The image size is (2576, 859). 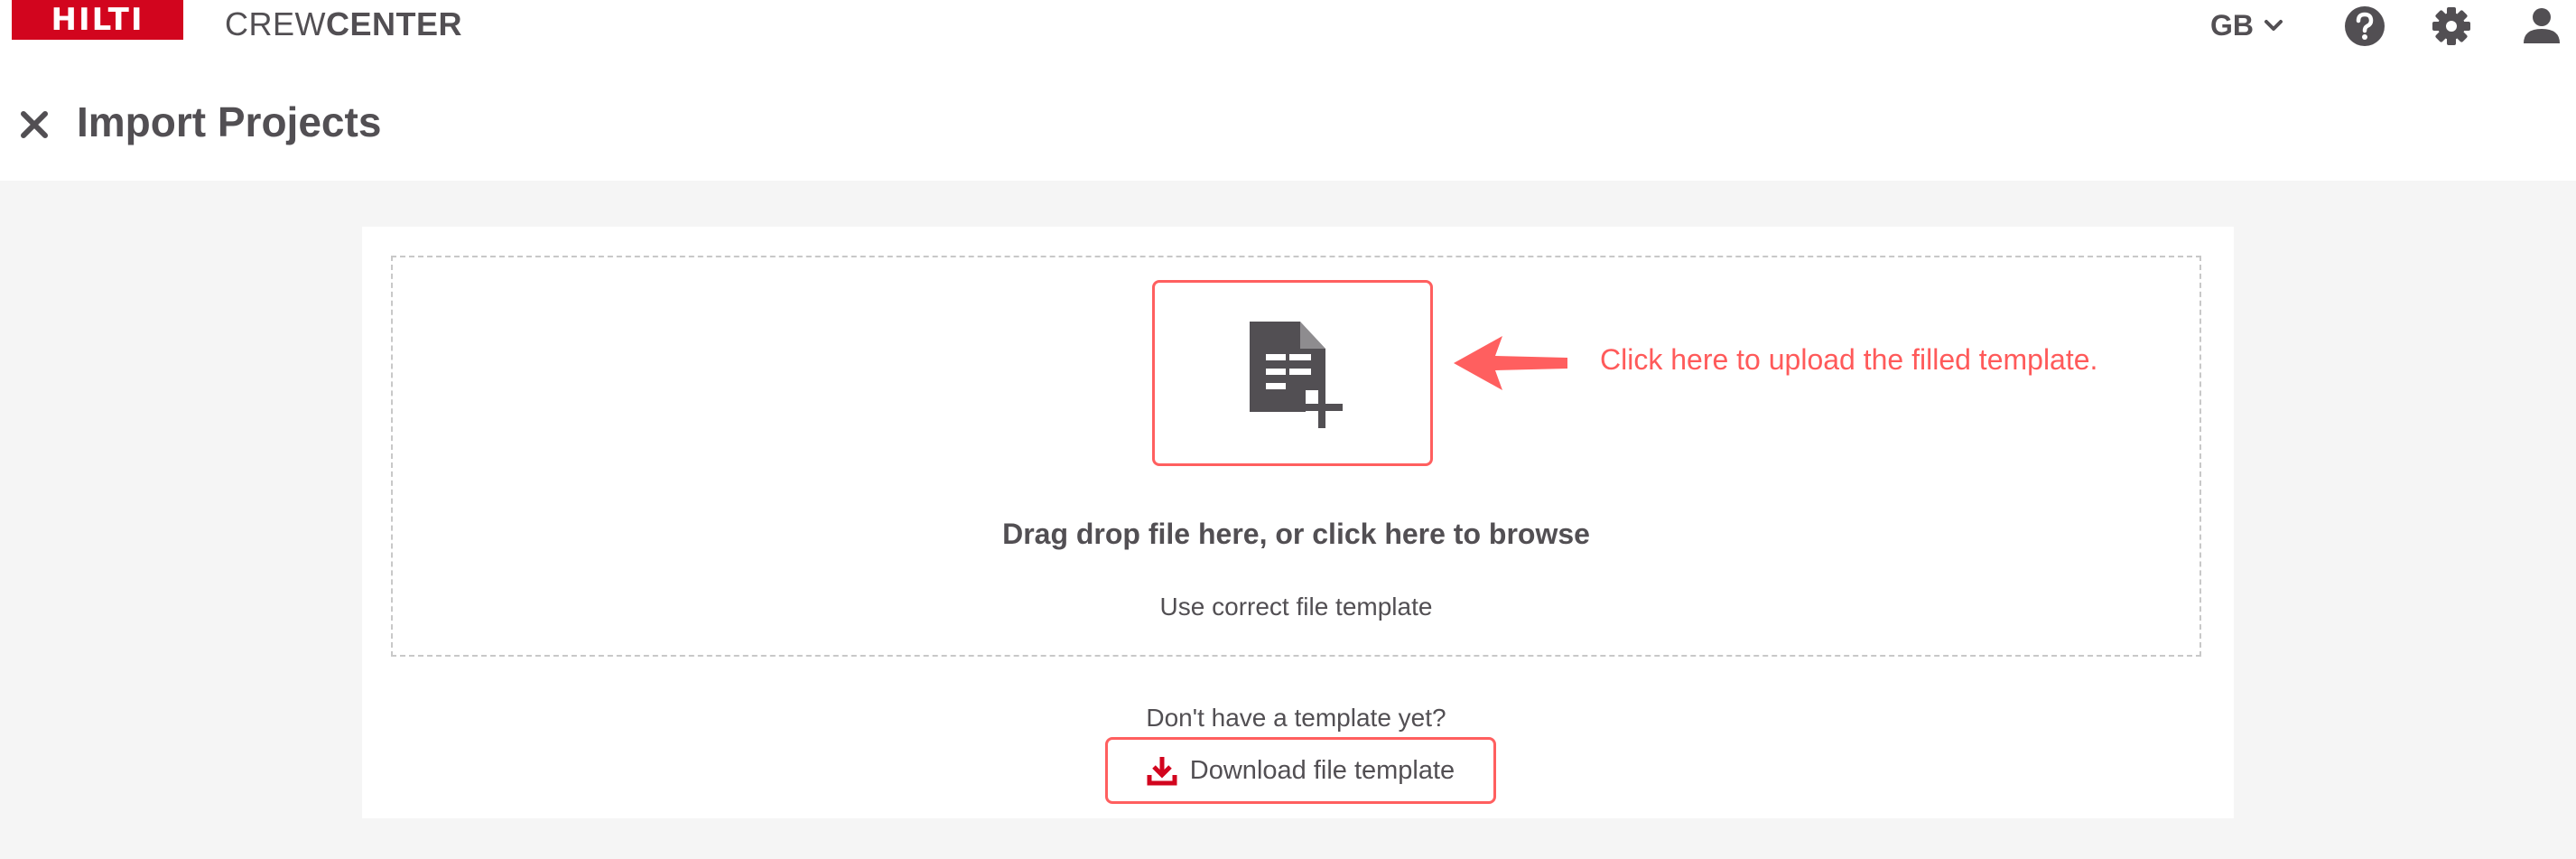 I want to click on hilti-logo: HILTI, so click(x=97, y=20).